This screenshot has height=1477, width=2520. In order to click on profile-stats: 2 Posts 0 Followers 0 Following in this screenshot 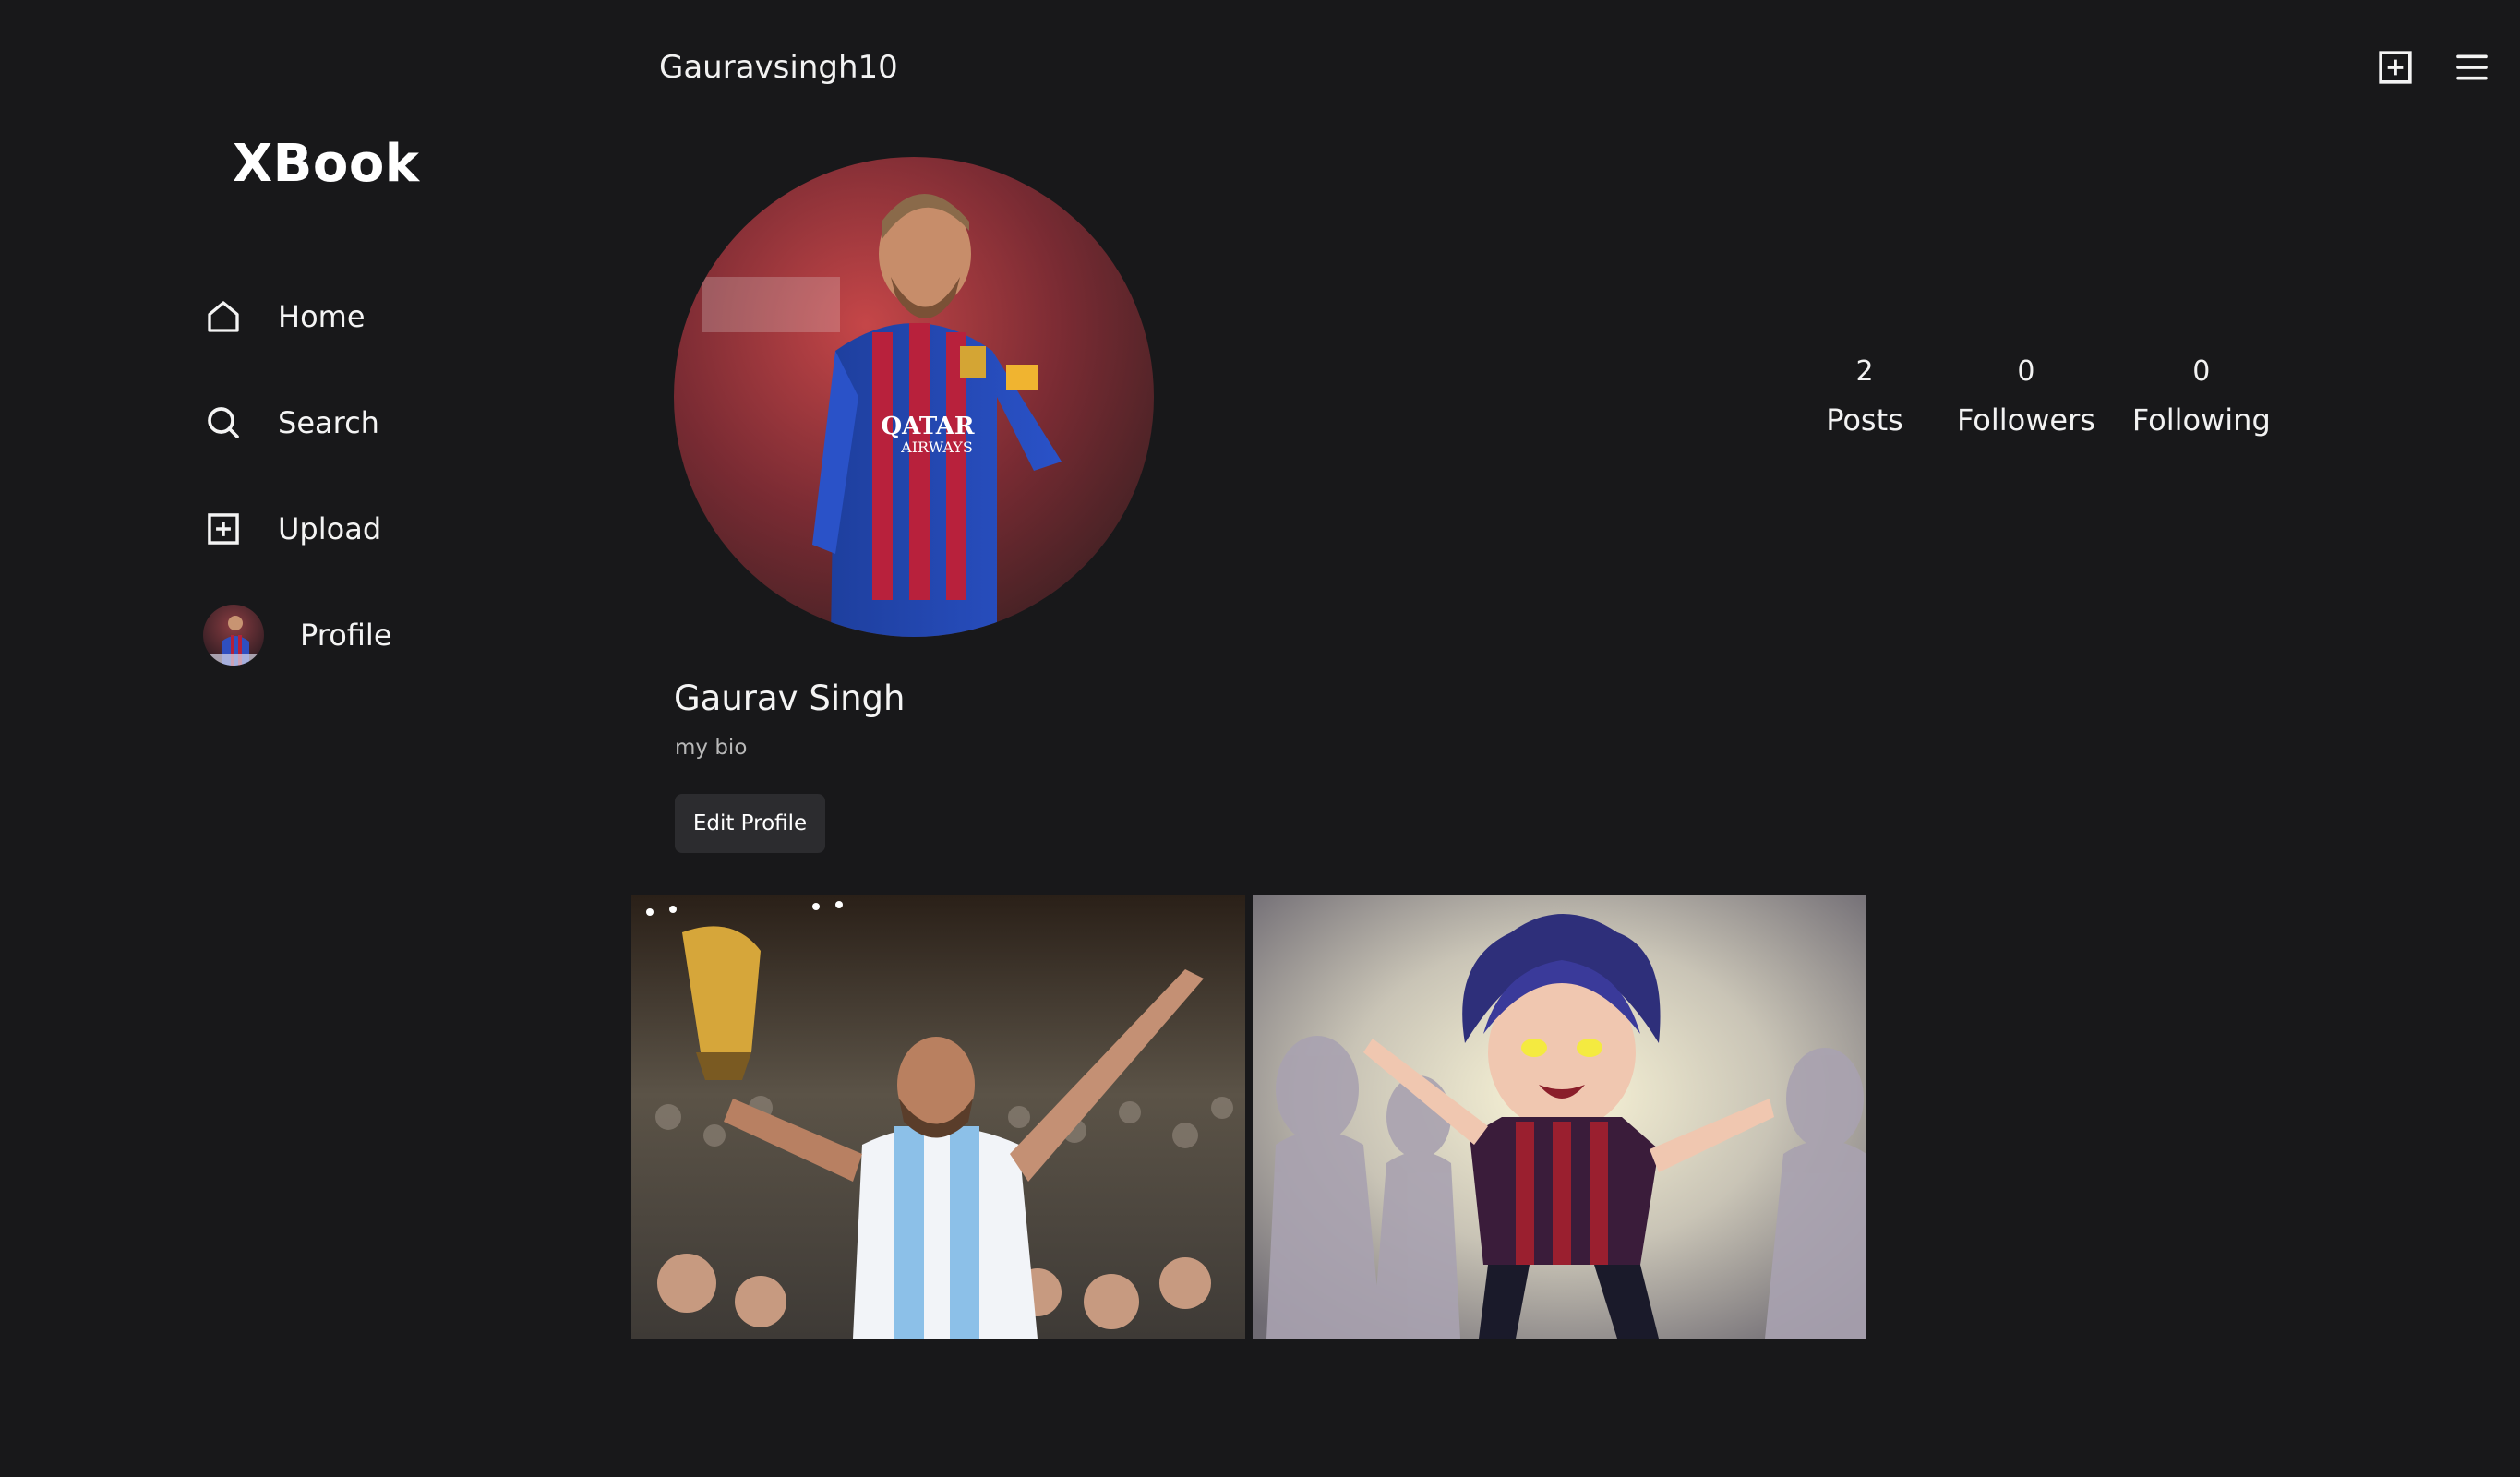, I will do `click(2040, 396)`.